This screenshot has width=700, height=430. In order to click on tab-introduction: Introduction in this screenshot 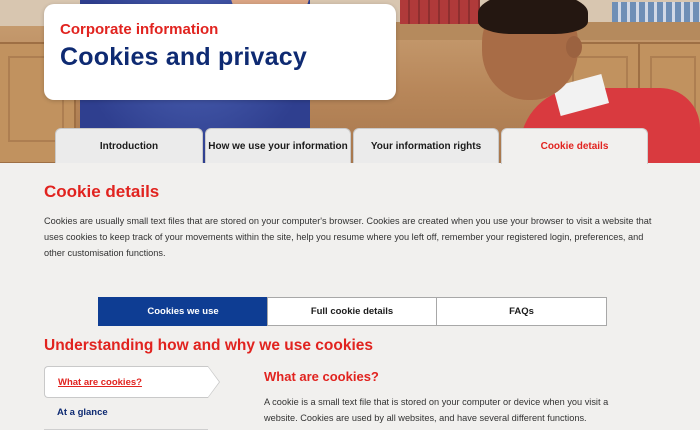, I will do `click(129, 145)`.